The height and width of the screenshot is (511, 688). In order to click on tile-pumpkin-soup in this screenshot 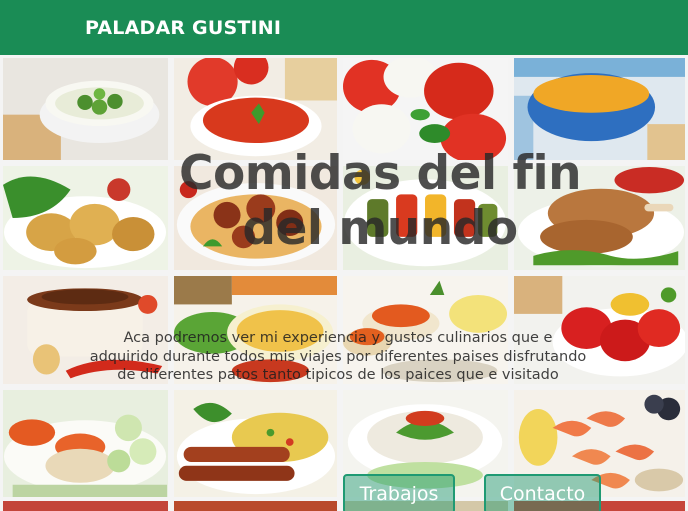, I will do `click(599, 109)`.